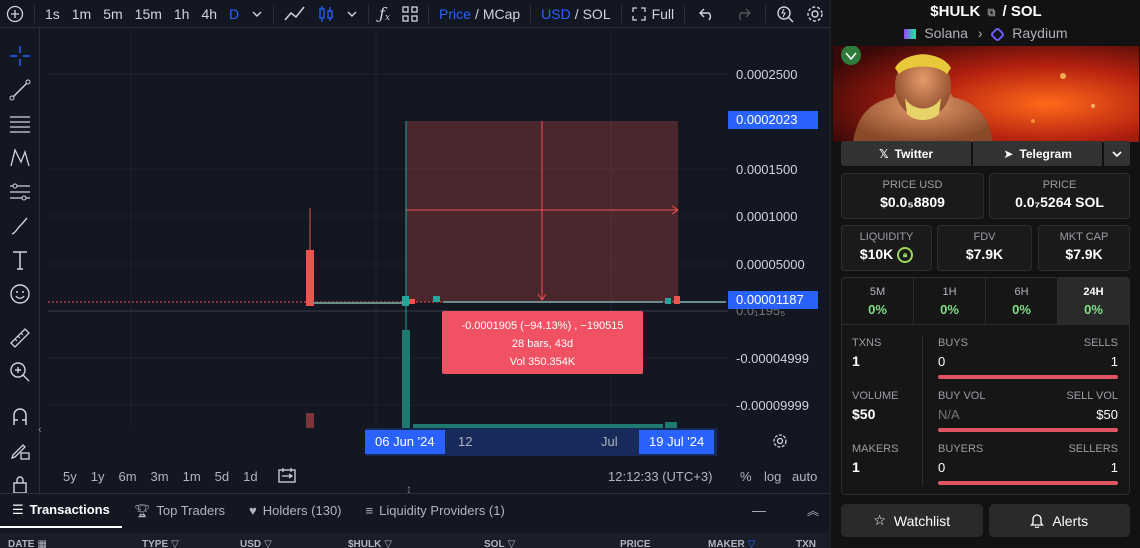 The height and width of the screenshot is (548, 1140). Describe the element at coordinates (179, 511) in the screenshot. I see `tab-top-traders: 🏆︎ Top Traders` at that location.